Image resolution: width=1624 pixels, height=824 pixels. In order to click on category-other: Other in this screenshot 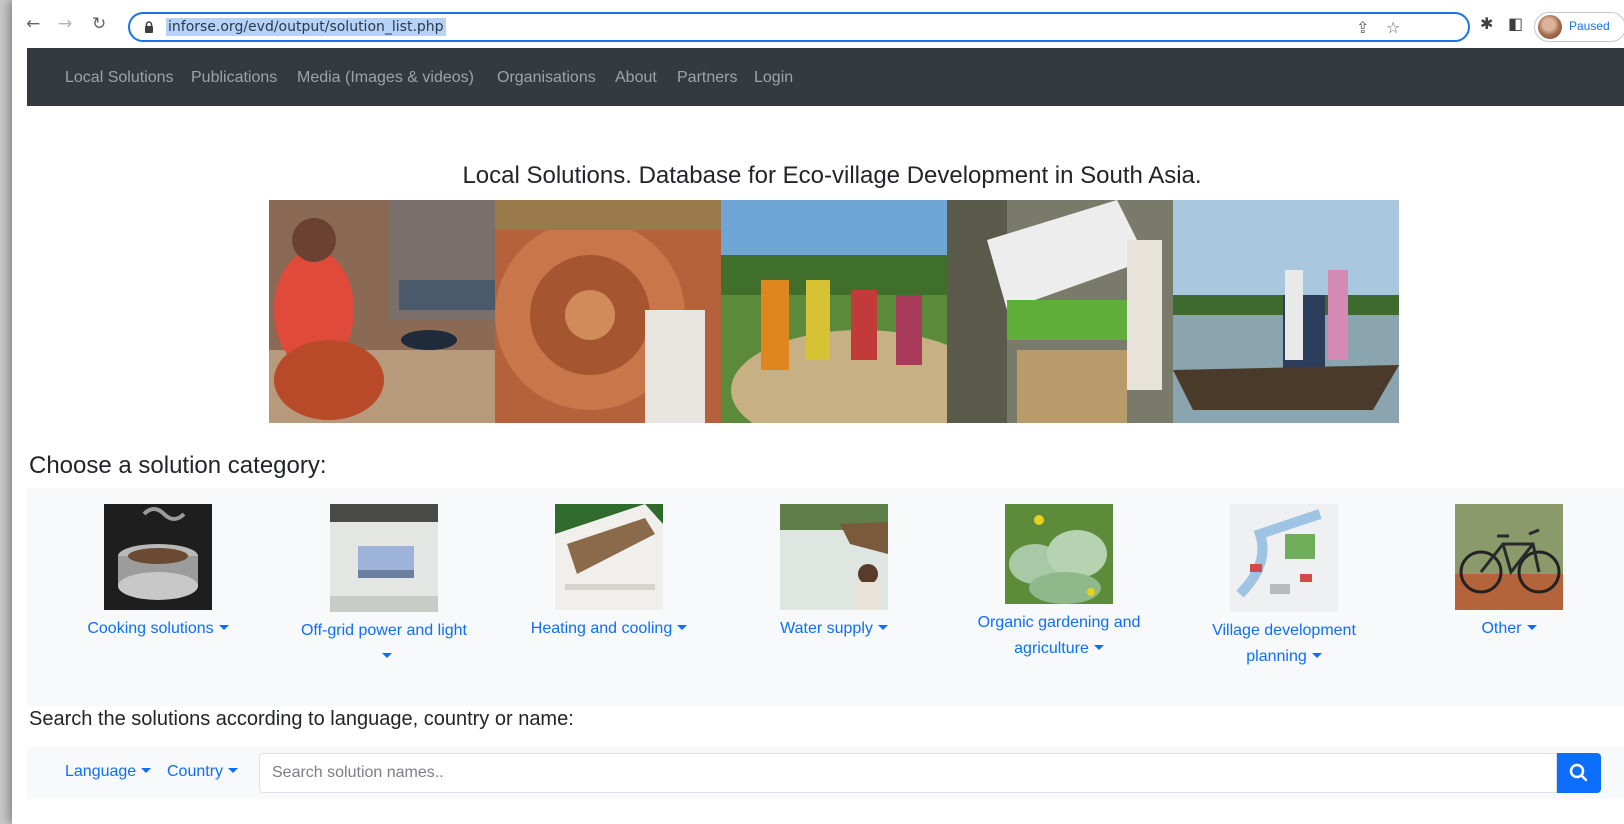, I will do `click(1509, 573)`.